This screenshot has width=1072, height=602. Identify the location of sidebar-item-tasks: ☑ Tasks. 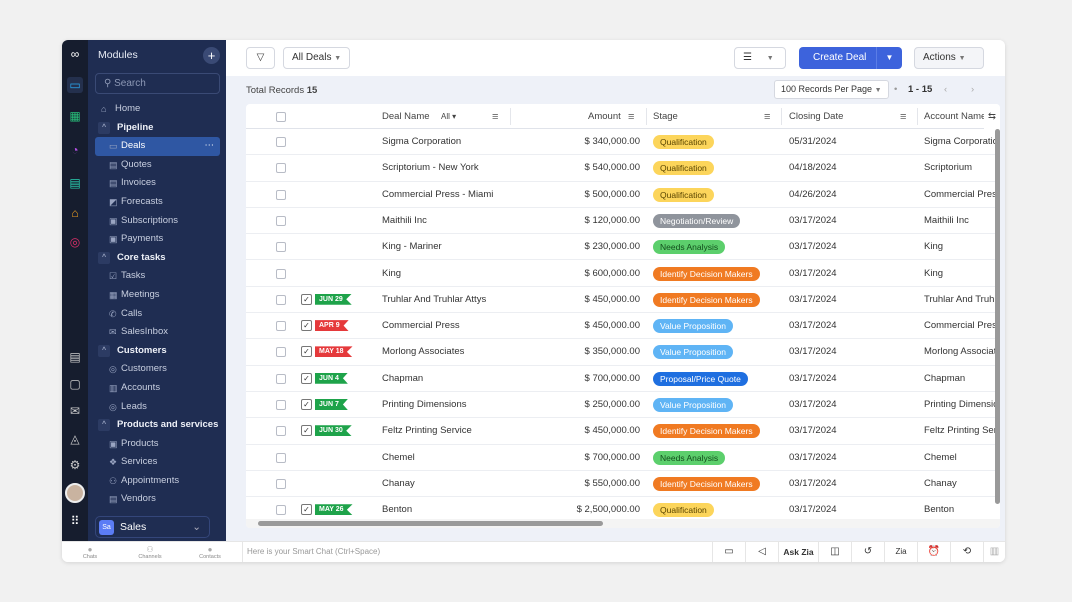
(157, 276).